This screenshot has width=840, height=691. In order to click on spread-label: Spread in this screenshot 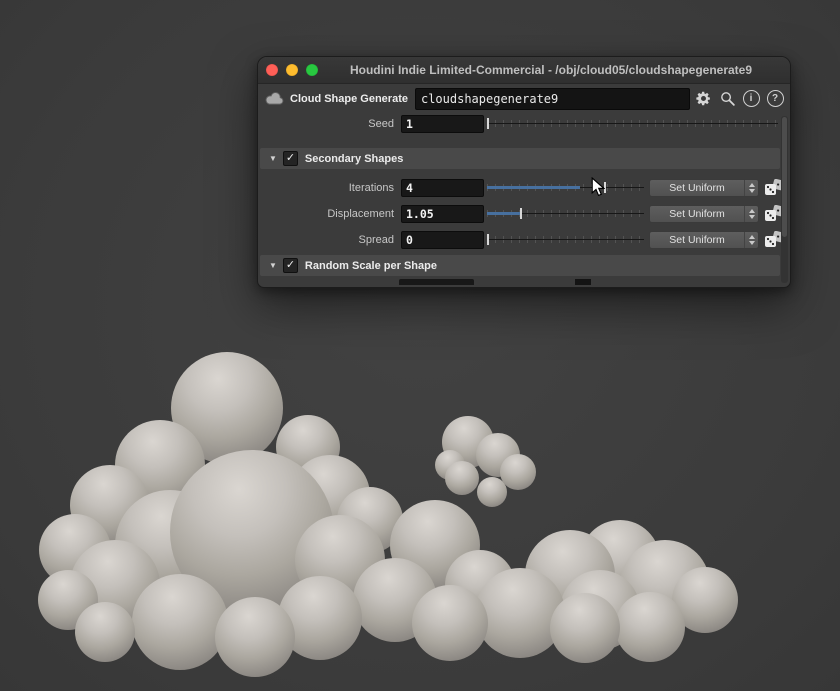, I will do `click(376, 239)`.